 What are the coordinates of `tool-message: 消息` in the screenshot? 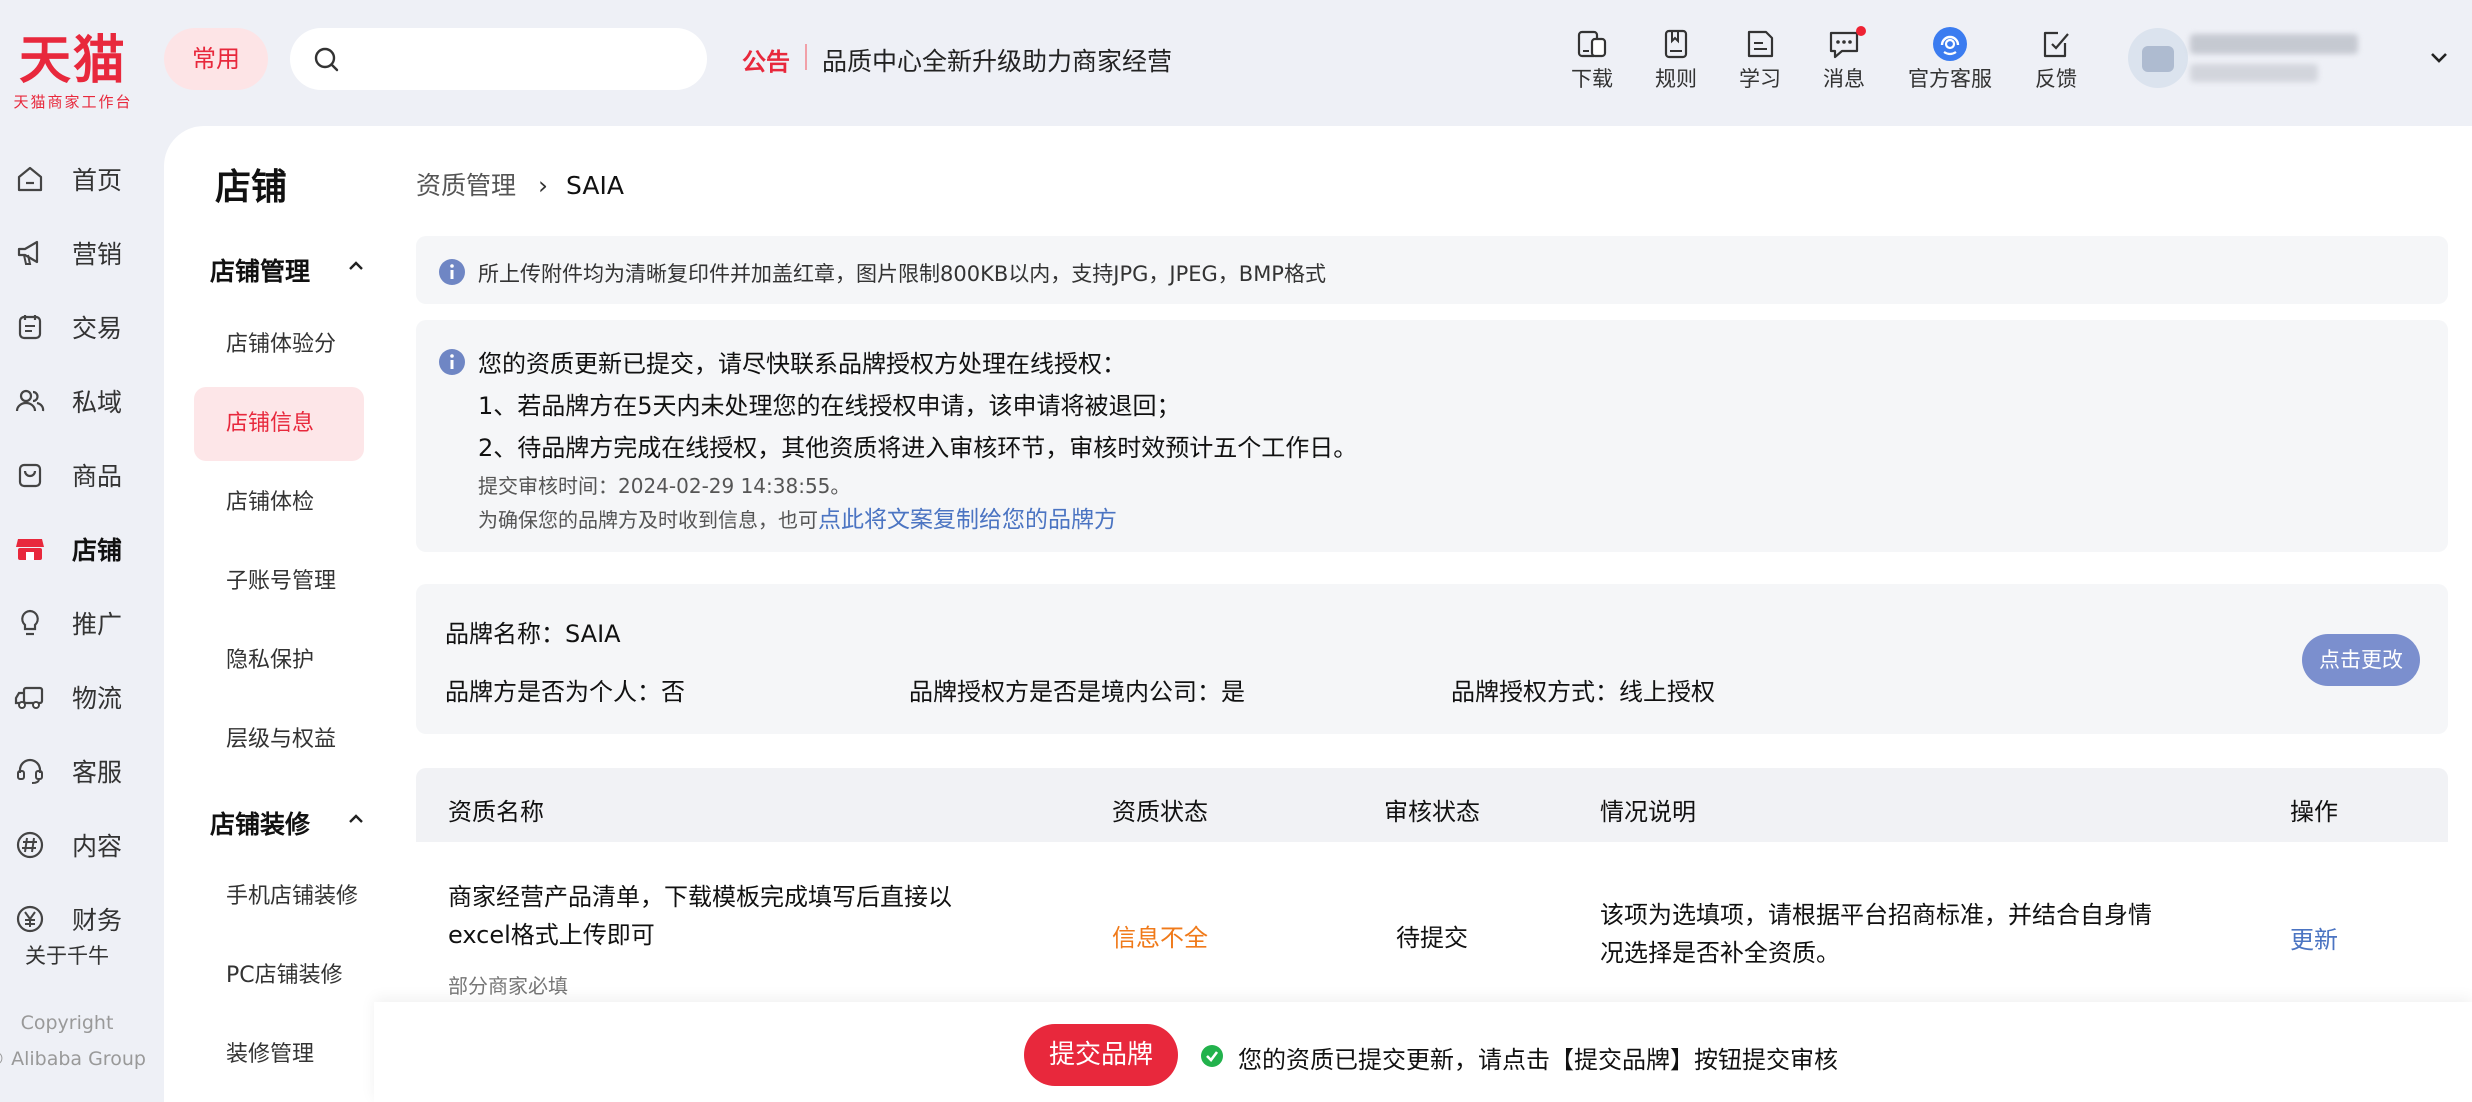 It's located at (1844, 62).